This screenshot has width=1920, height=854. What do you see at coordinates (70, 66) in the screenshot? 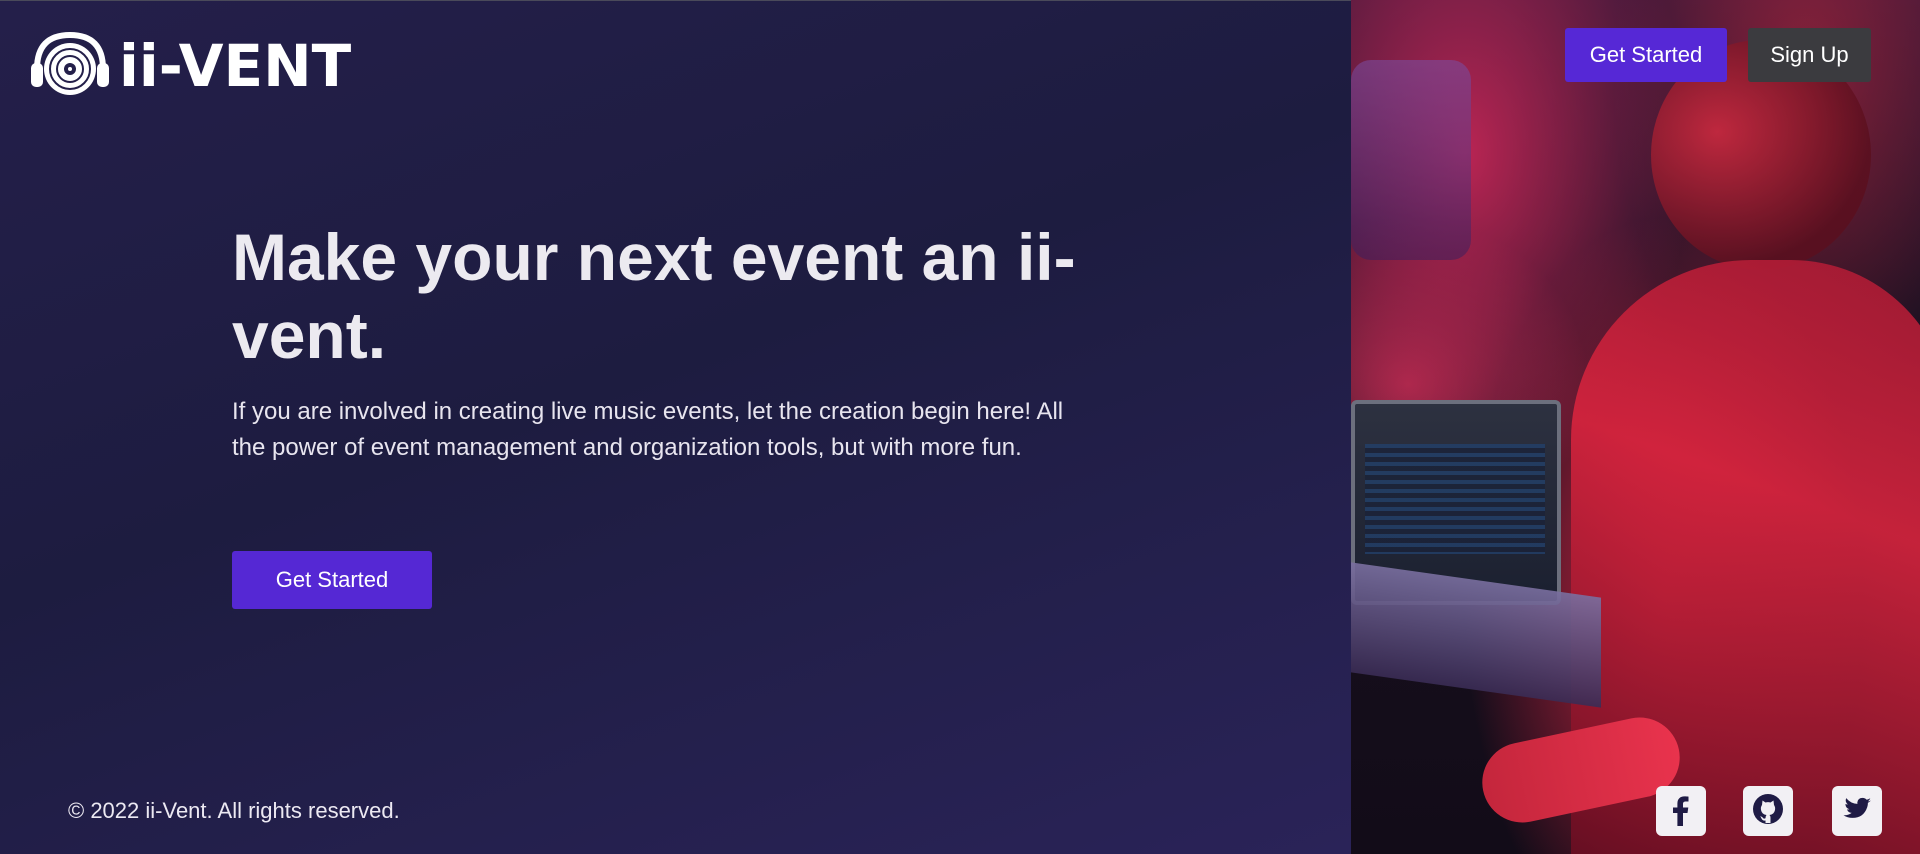
I see `vinyl-headphones-icon` at bounding box center [70, 66].